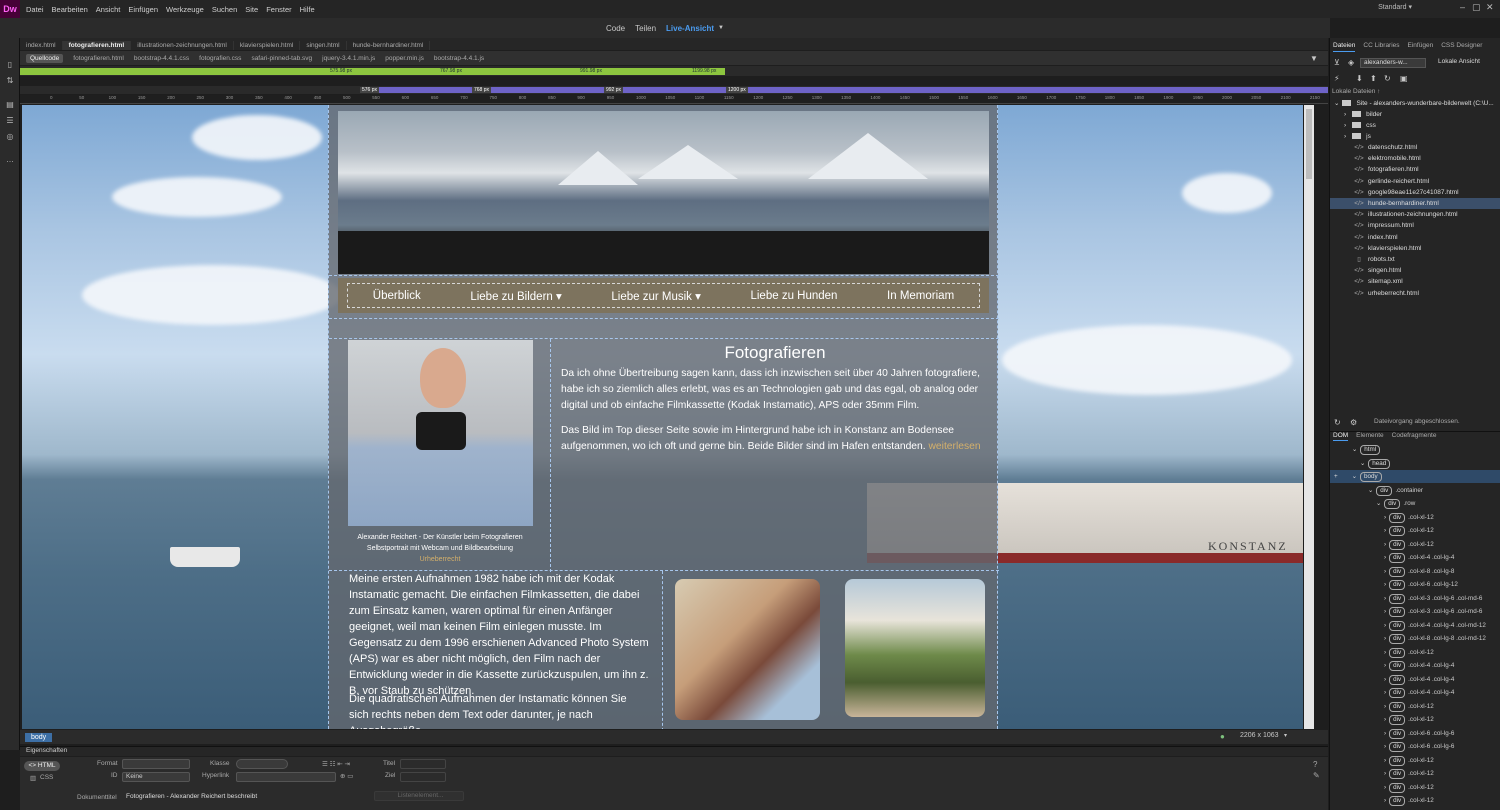  What do you see at coordinates (161, 58) in the screenshot?
I see `related-file: bootstrap-4.4.1.css` at bounding box center [161, 58].